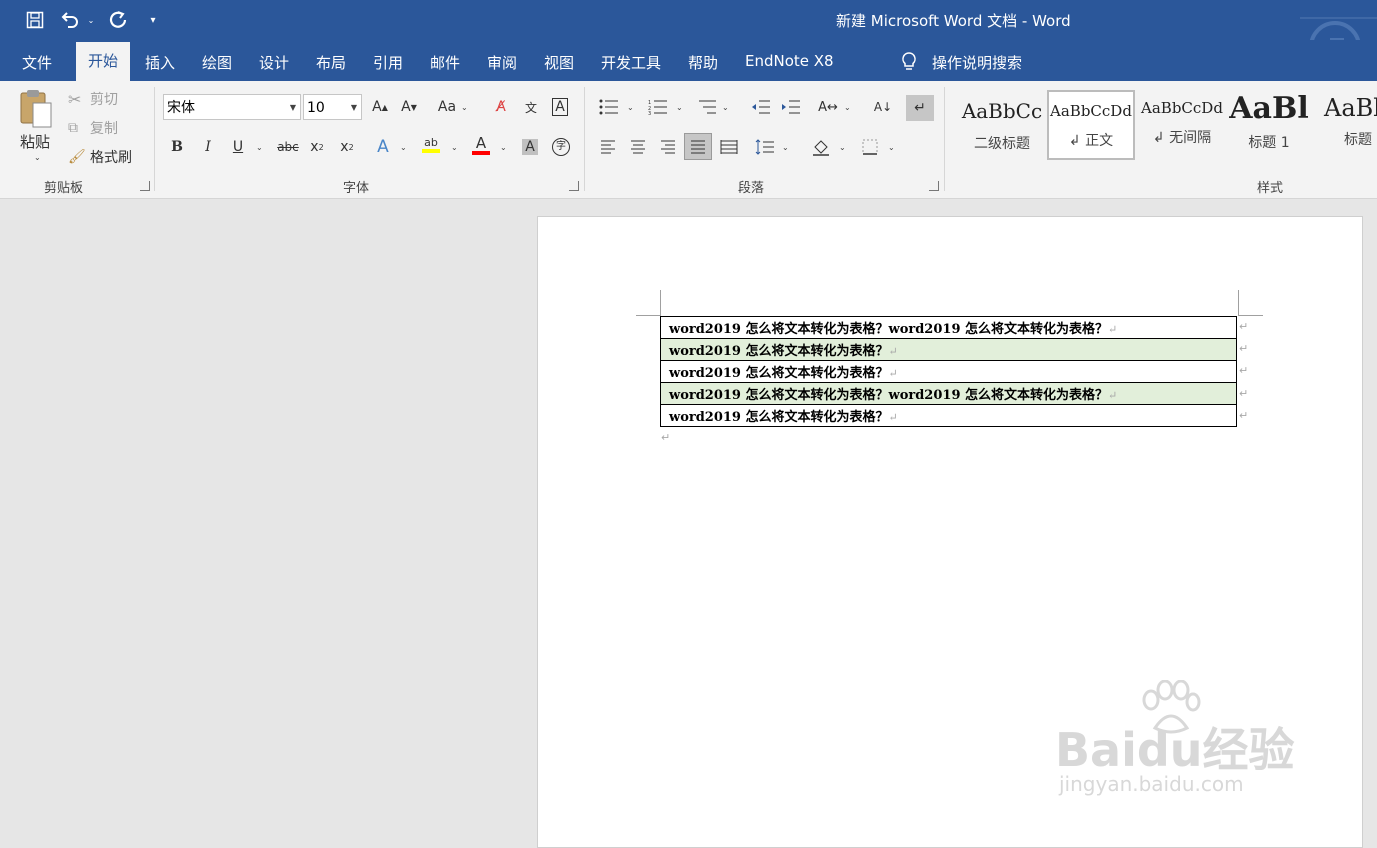 This screenshot has height=848, width=1377. I want to click on bullets-dropdown-icon: ⌄, so click(630, 107).